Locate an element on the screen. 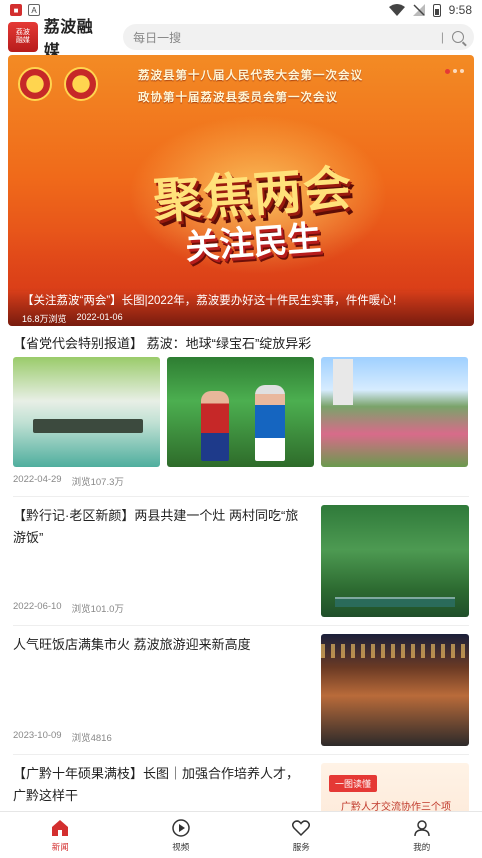  news-meta: 2022-06-10 浏览101.0万 is located at coordinates (68, 608).